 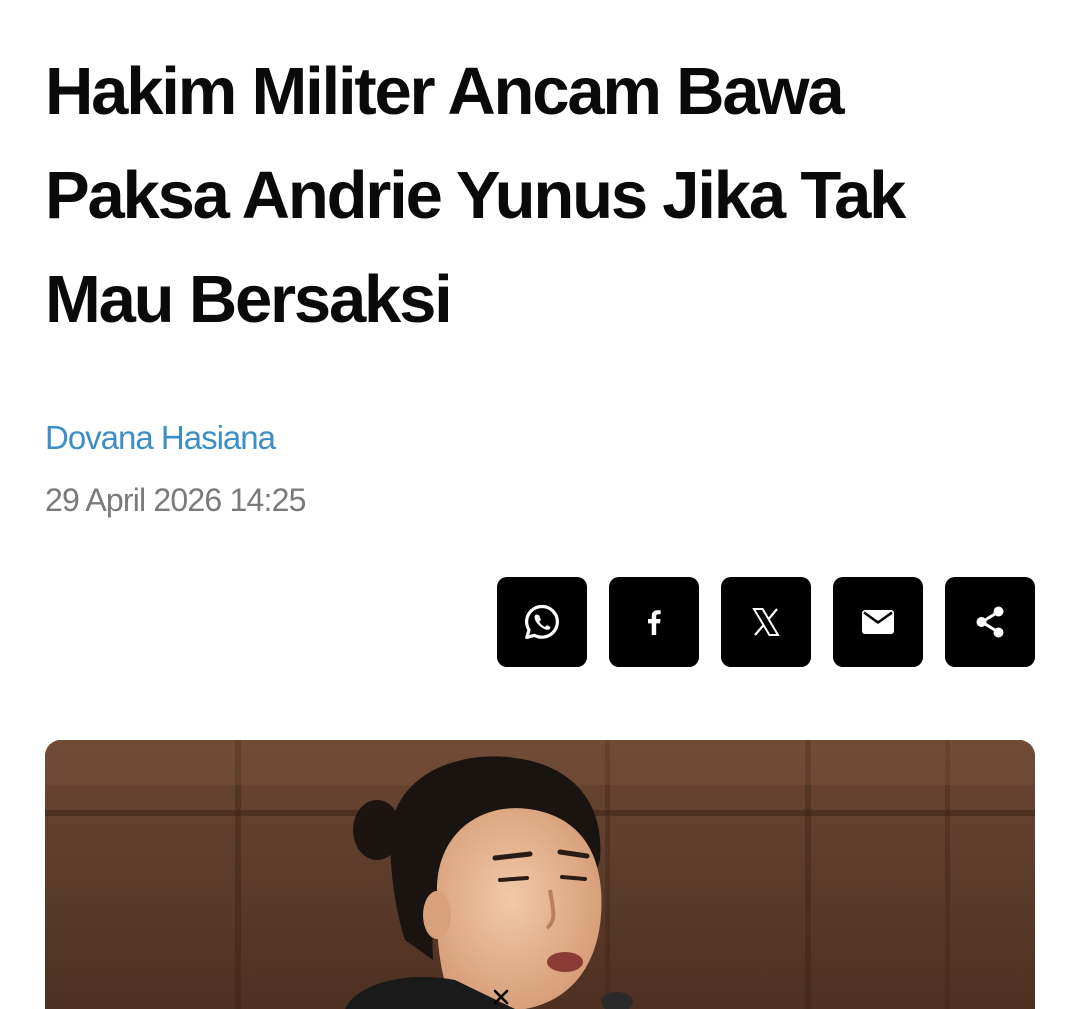 I want to click on whatsapp-icon, so click(x=542, y=621).